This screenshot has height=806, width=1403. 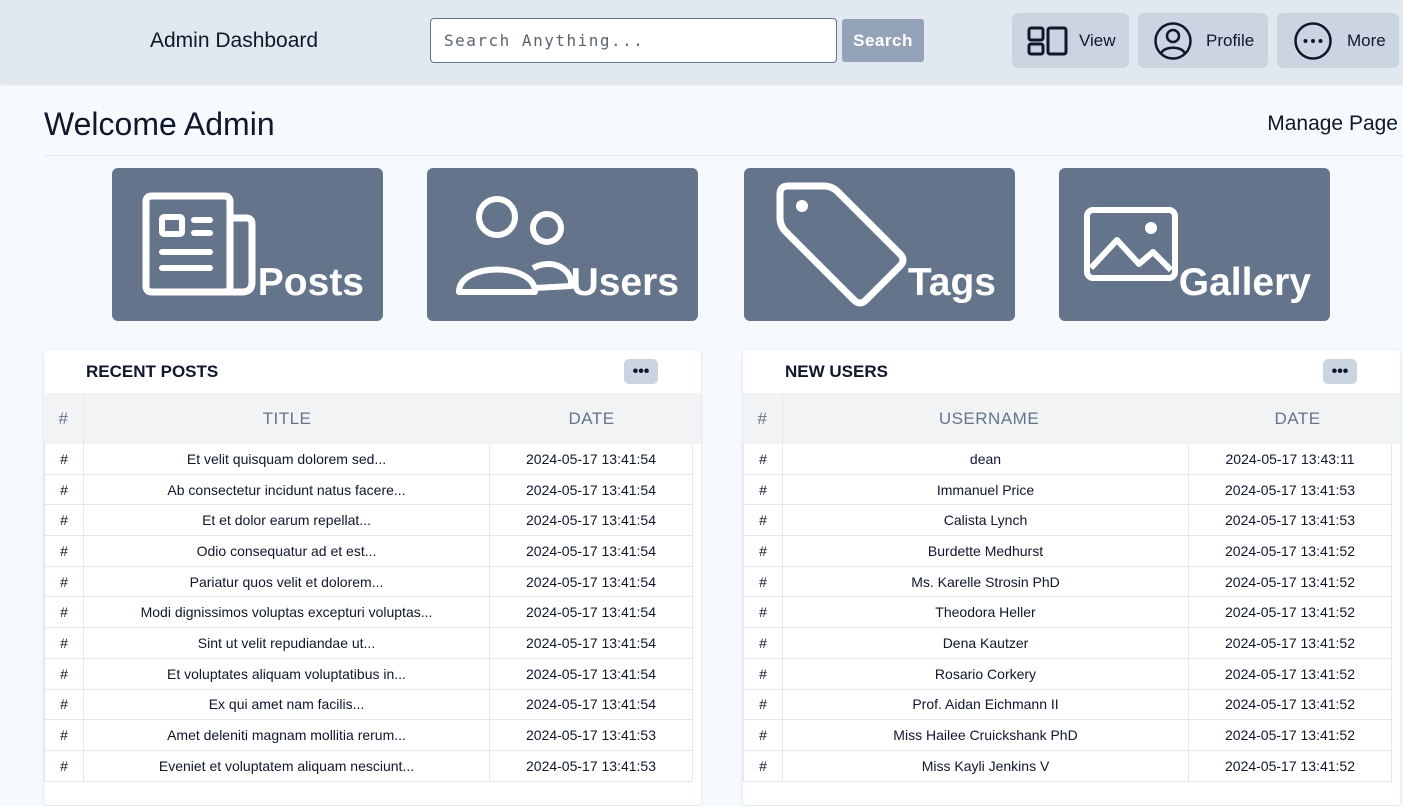 I want to click on manage-page-link: Manage Page, so click(x=1332, y=124).